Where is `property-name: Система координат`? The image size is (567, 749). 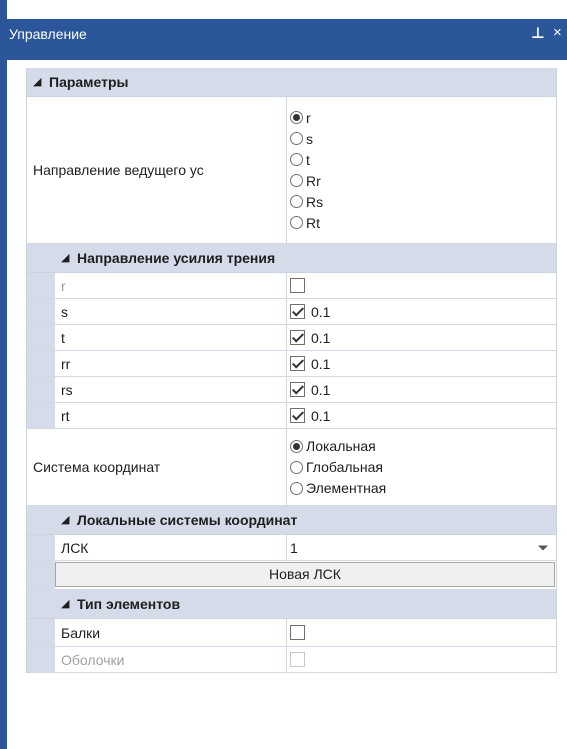 property-name: Система координат is located at coordinates (157, 467).